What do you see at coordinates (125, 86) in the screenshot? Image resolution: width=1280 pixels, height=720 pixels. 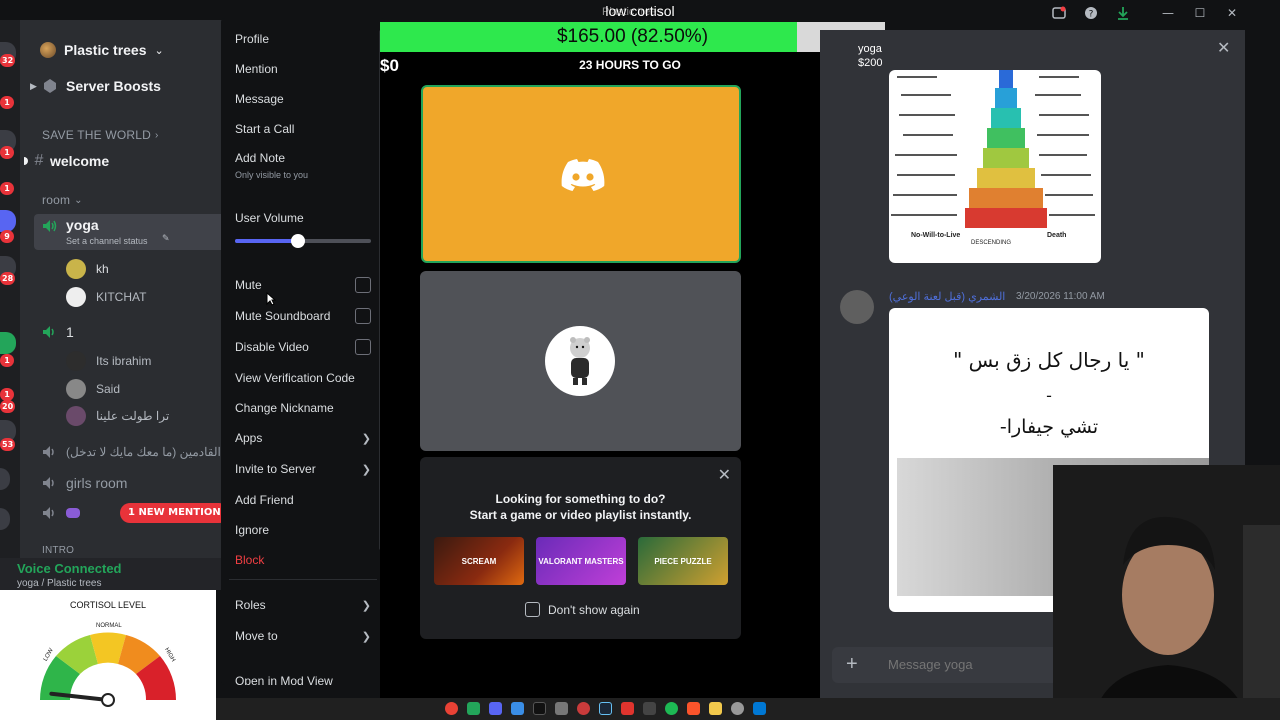 I see `server-boosts: ▶ Server Boosts` at bounding box center [125, 86].